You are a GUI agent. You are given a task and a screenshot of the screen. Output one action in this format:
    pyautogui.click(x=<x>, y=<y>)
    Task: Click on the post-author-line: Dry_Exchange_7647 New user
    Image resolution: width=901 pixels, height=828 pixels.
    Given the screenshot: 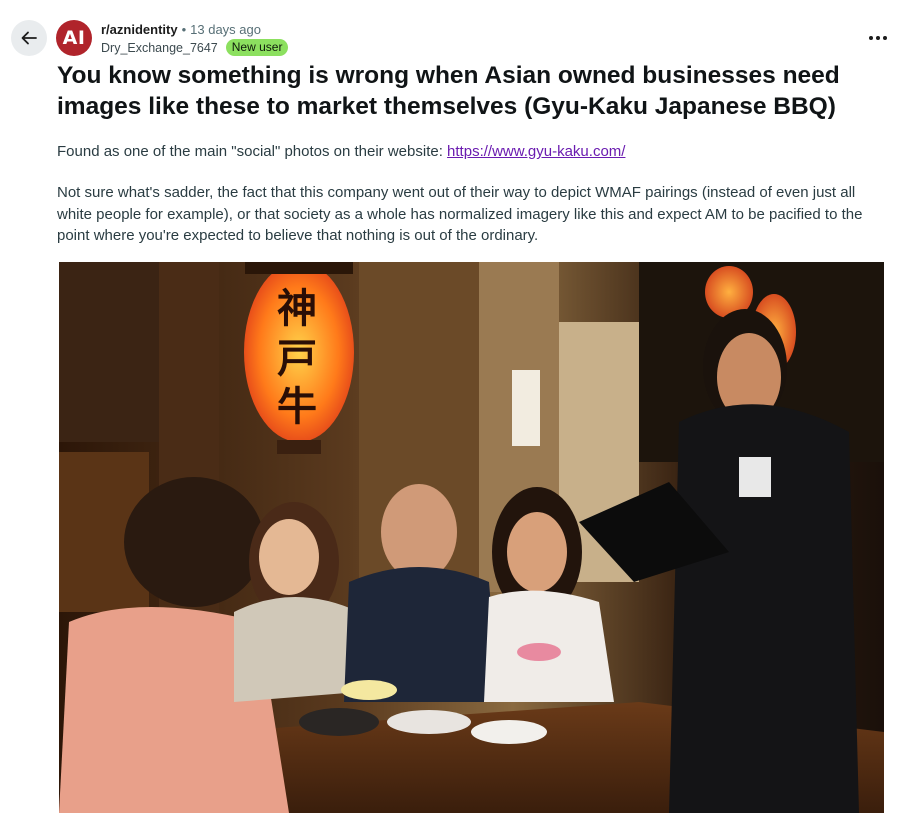 What is the action you would take?
    pyautogui.click(x=195, y=47)
    